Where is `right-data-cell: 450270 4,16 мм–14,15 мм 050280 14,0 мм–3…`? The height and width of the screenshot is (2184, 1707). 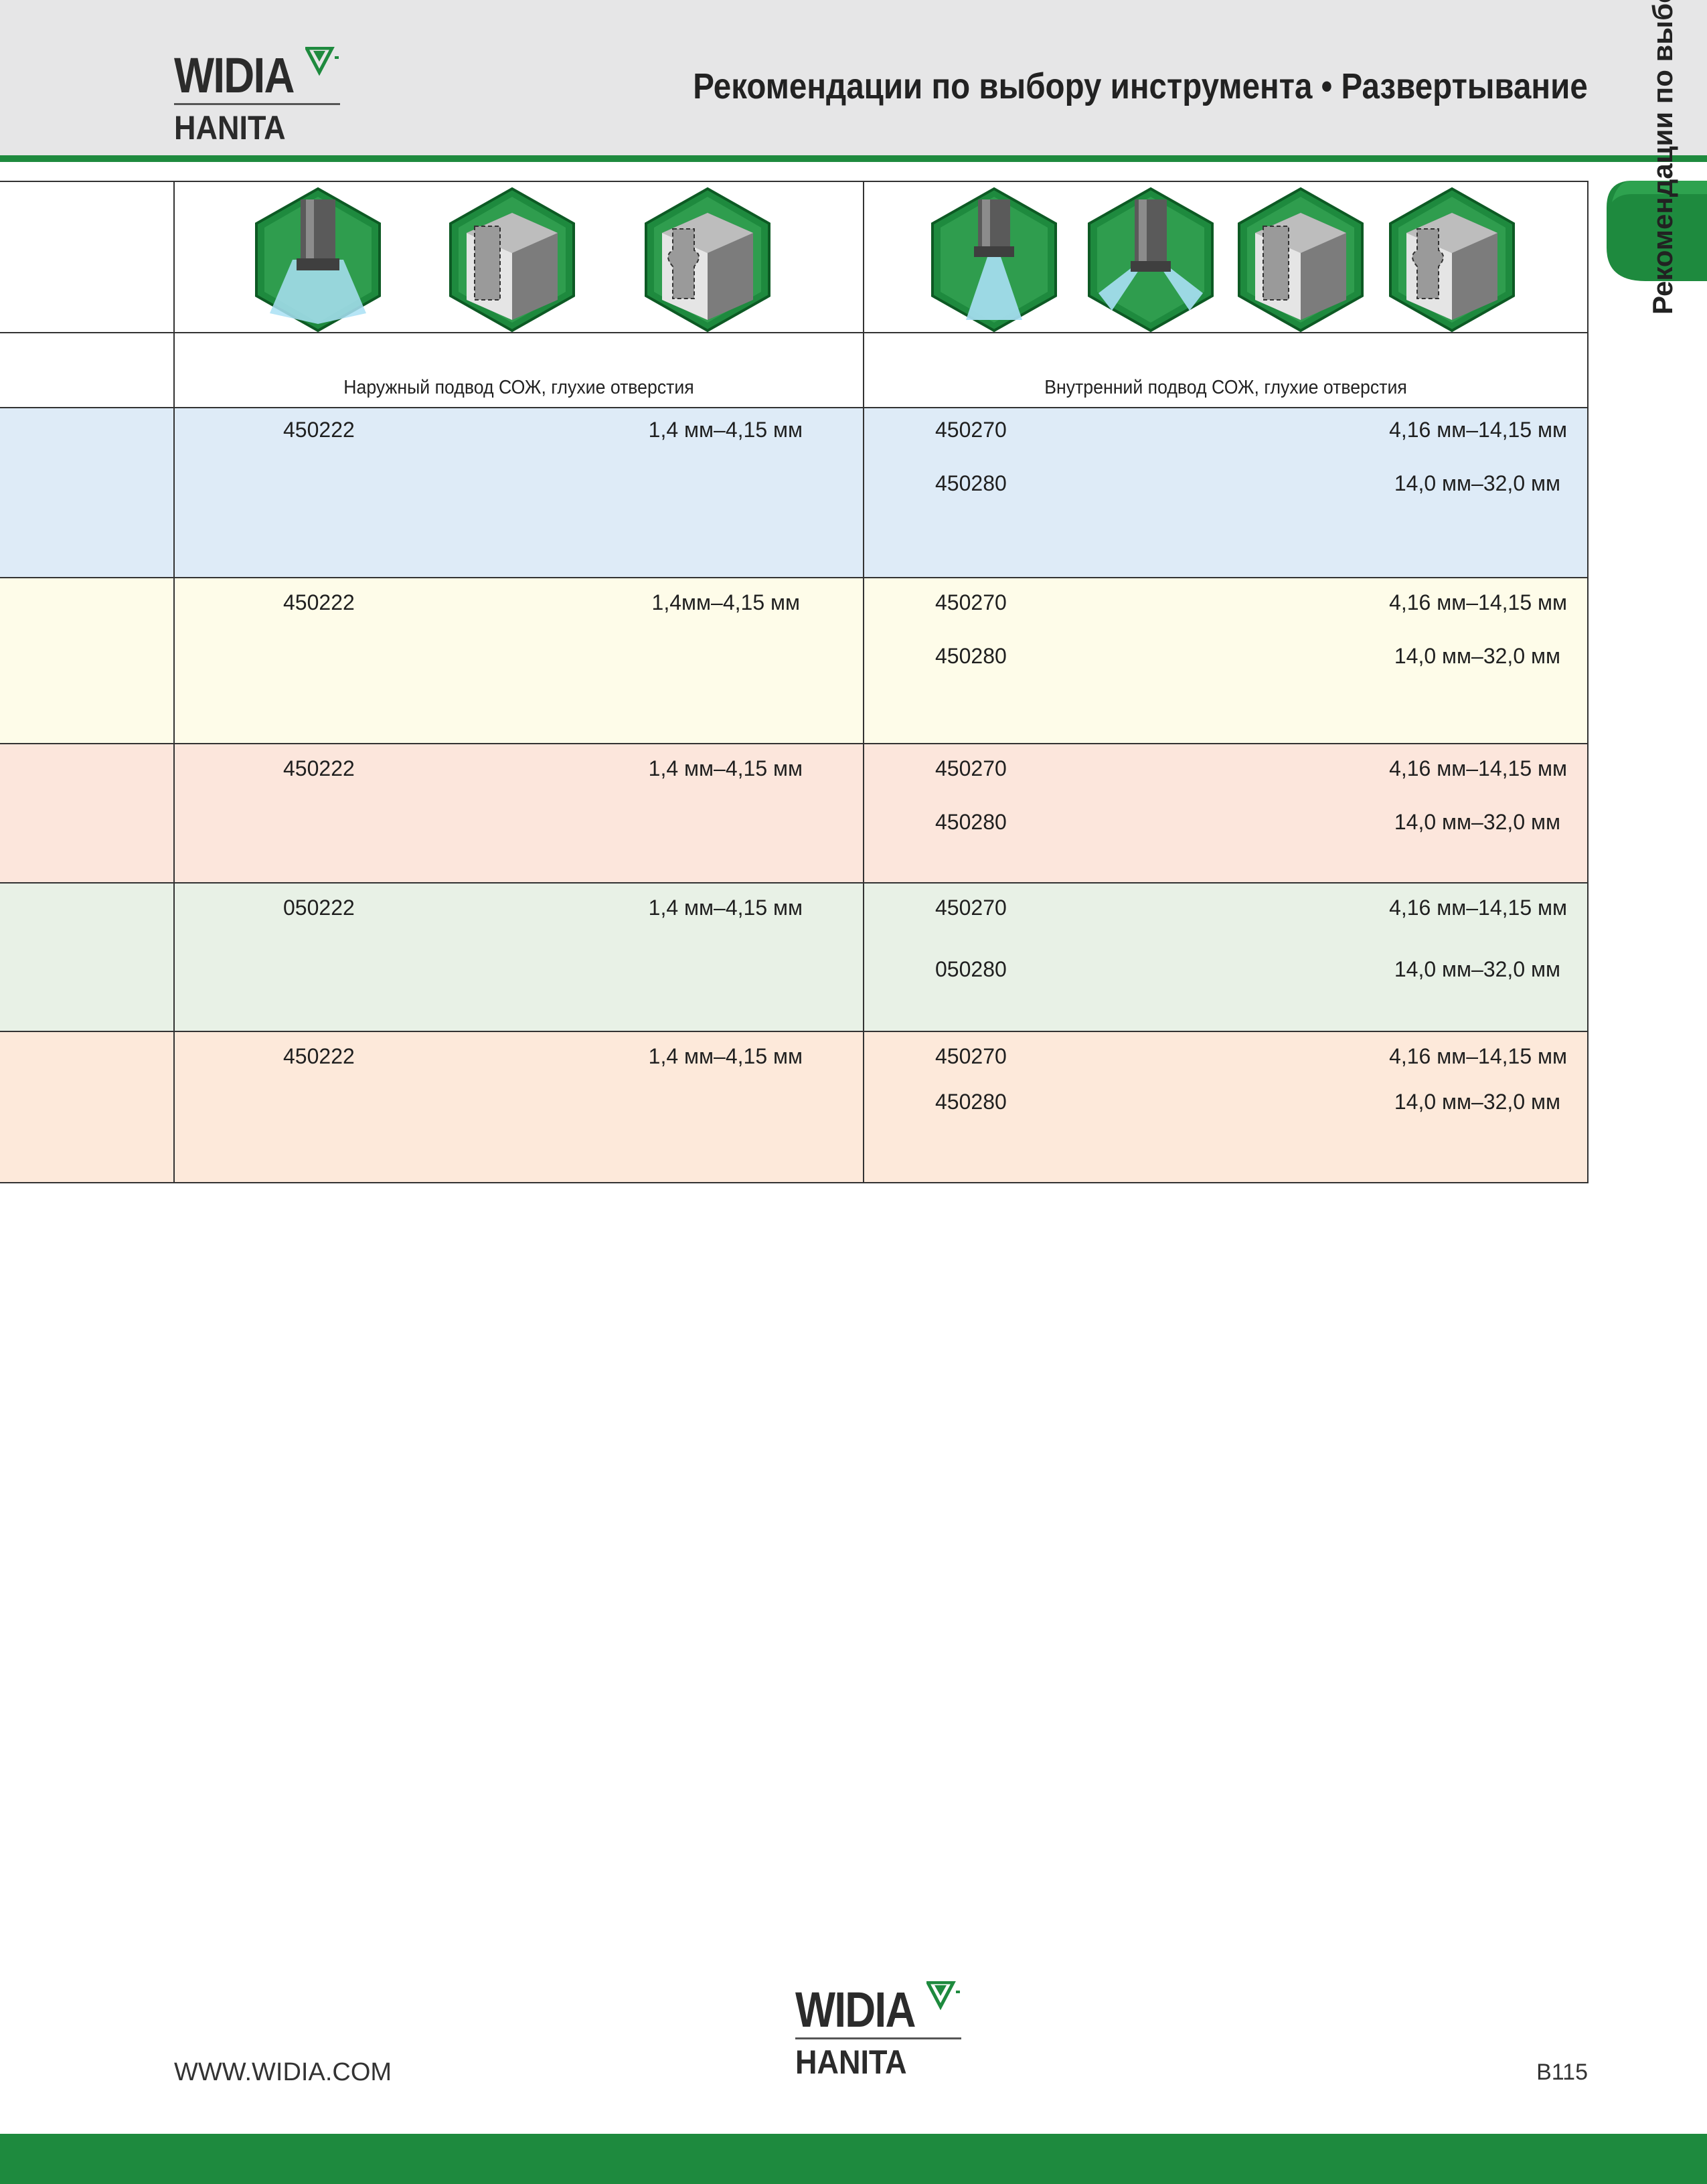 right-data-cell: 450270 4,16 мм–14,15 мм 050280 14,0 мм–3… is located at coordinates (1226, 957).